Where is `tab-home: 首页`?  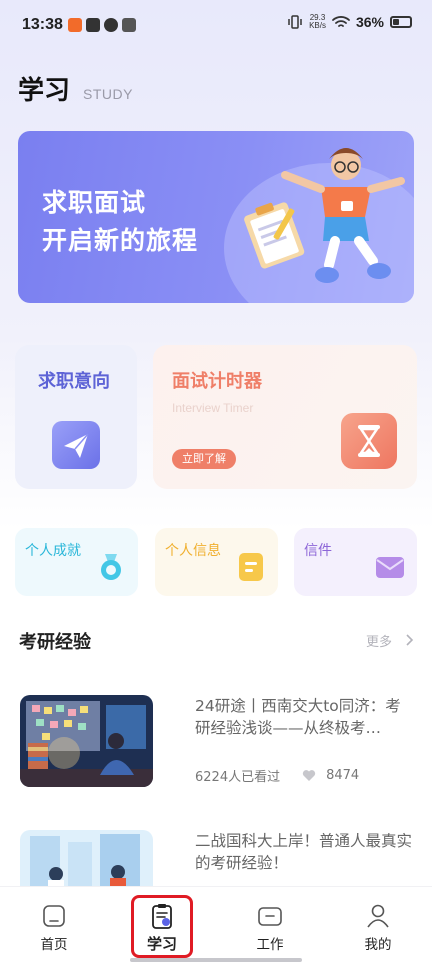
tab-home: 首页 is located at coordinates (54, 922).